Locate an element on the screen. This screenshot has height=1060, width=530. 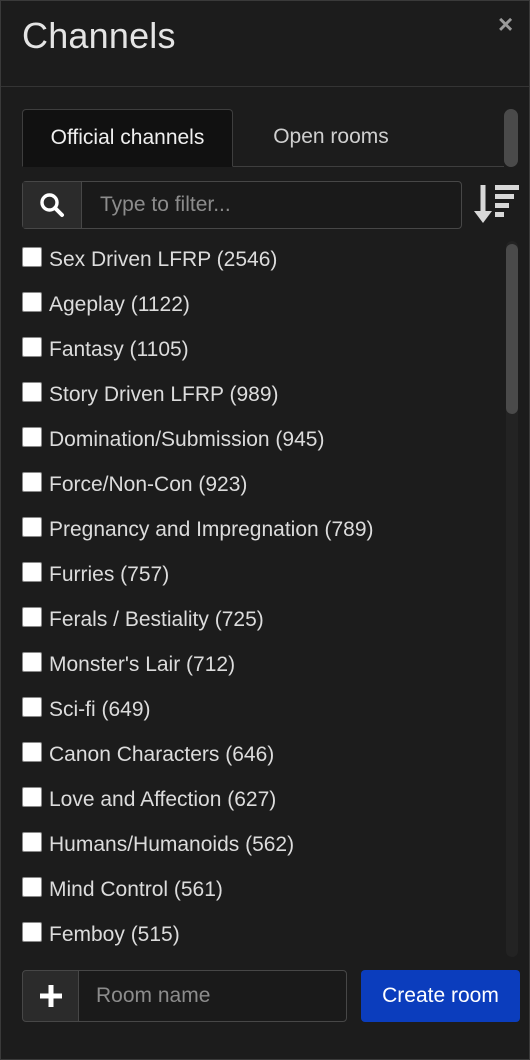
channel-list-item: Canon Characters (646) is located at coordinates (148, 755).